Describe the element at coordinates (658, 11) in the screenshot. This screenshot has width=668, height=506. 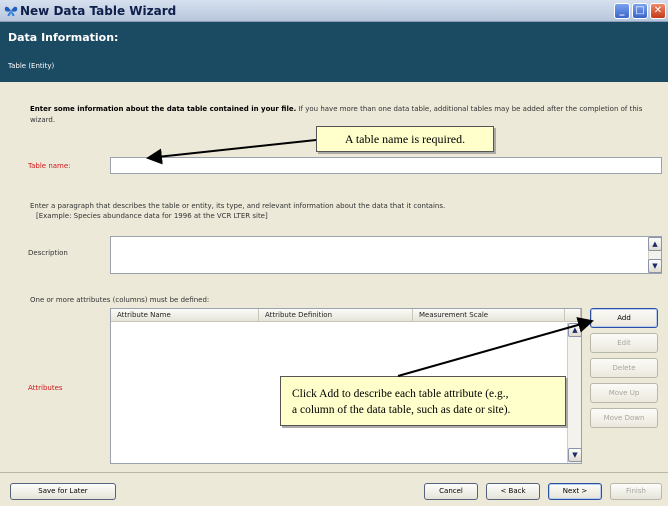
I see `close-icon: ✕` at that location.